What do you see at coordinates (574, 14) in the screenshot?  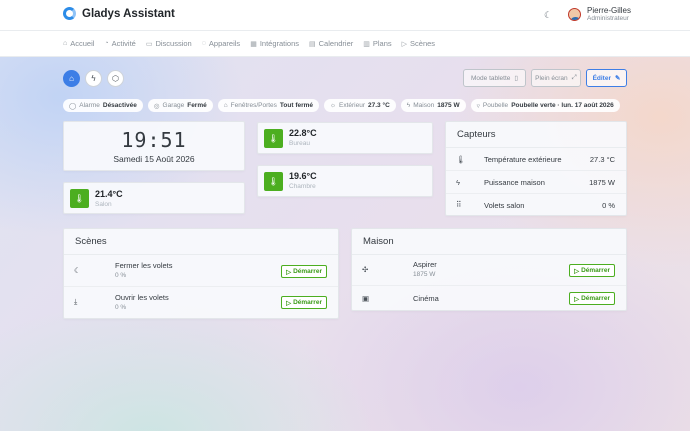 I see `avatar` at bounding box center [574, 14].